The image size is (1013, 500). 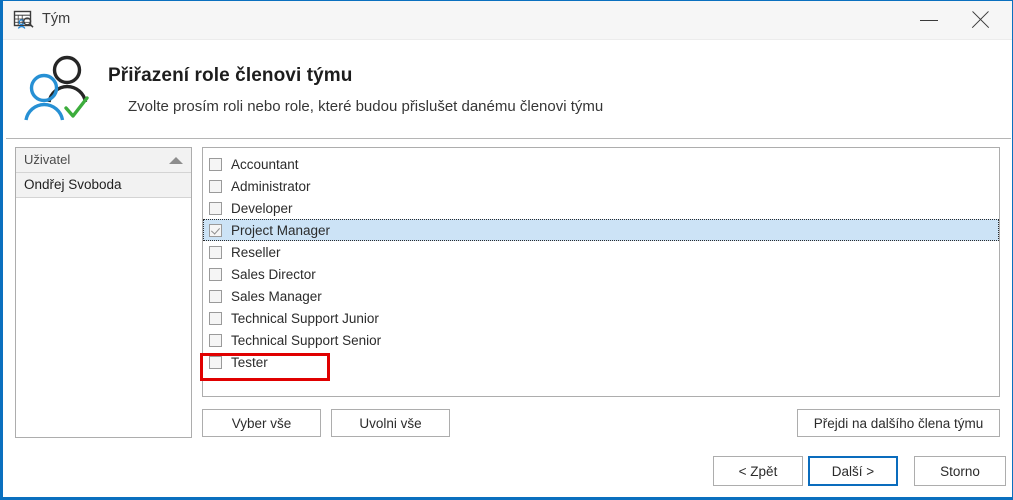 What do you see at coordinates (898, 423) in the screenshot?
I see `next-team-member-button: Přejdi na dalšího člena týmu` at bounding box center [898, 423].